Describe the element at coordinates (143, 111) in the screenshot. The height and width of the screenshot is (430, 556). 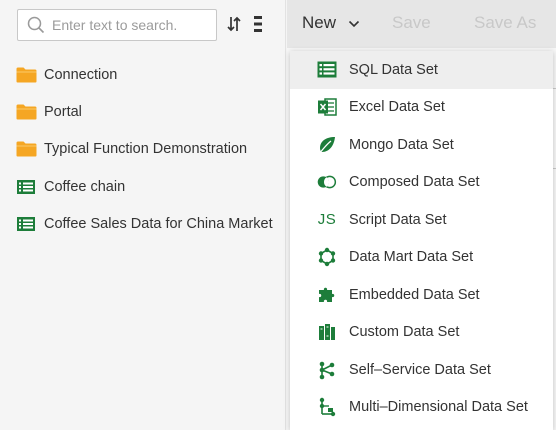
I see `tree-item-portal: Portal` at that location.